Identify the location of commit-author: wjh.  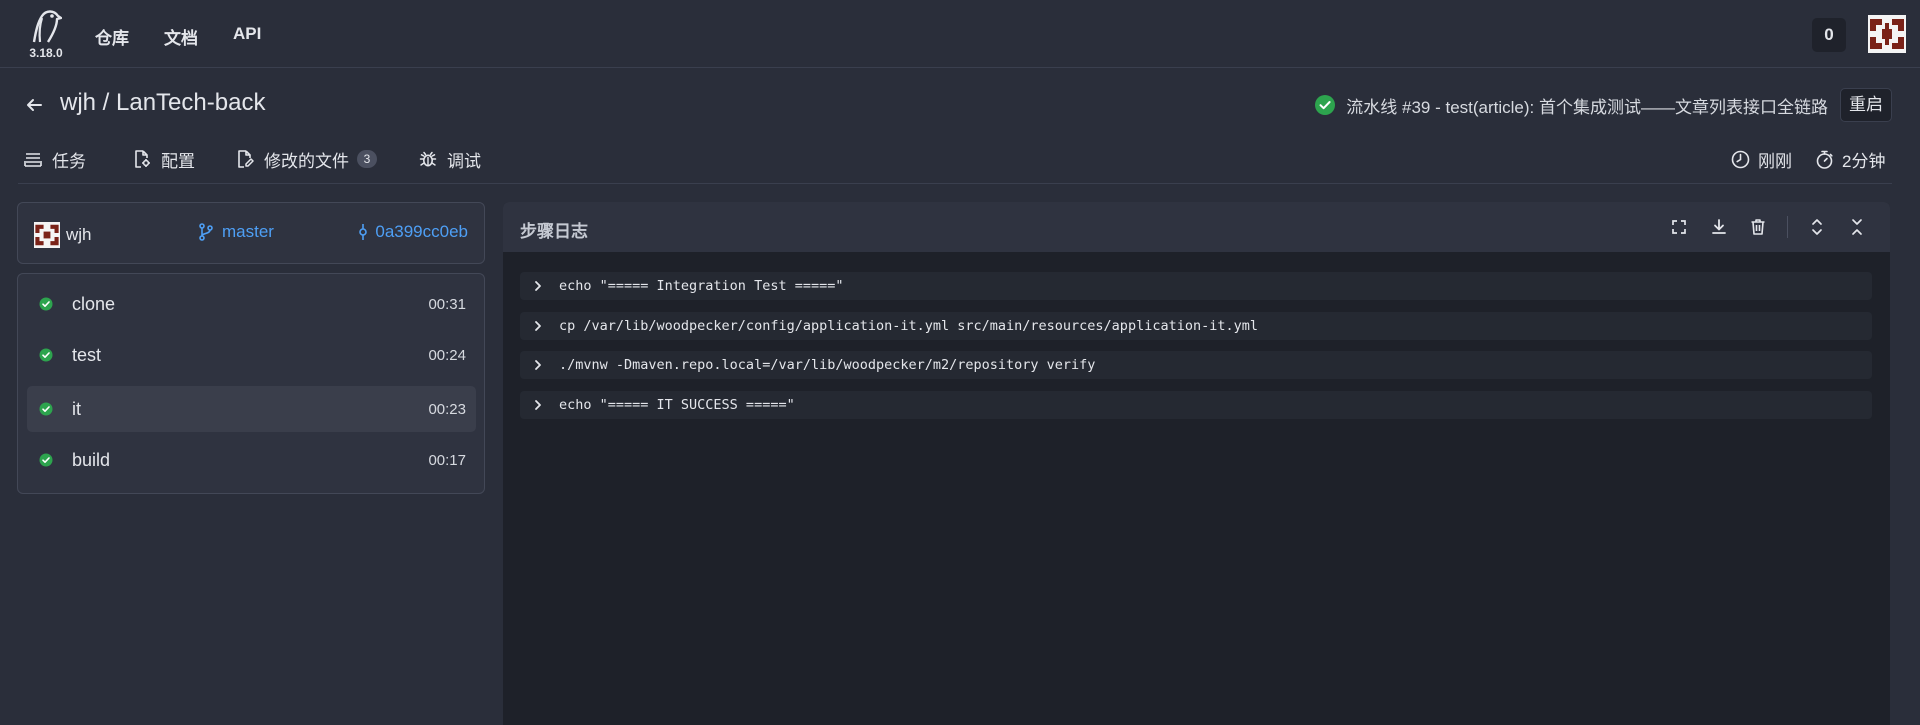
(63, 235).